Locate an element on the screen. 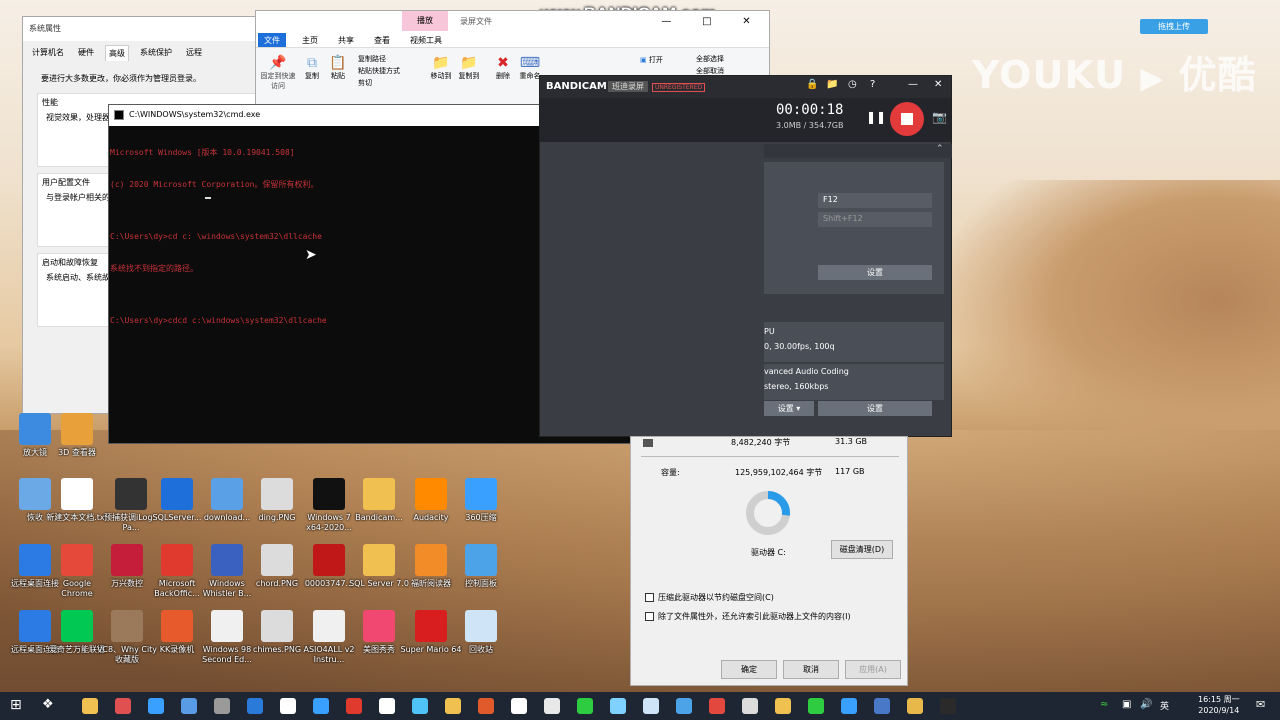 The height and width of the screenshot is (720, 1280). delete-label: 删除 is located at coordinates (503, 76).